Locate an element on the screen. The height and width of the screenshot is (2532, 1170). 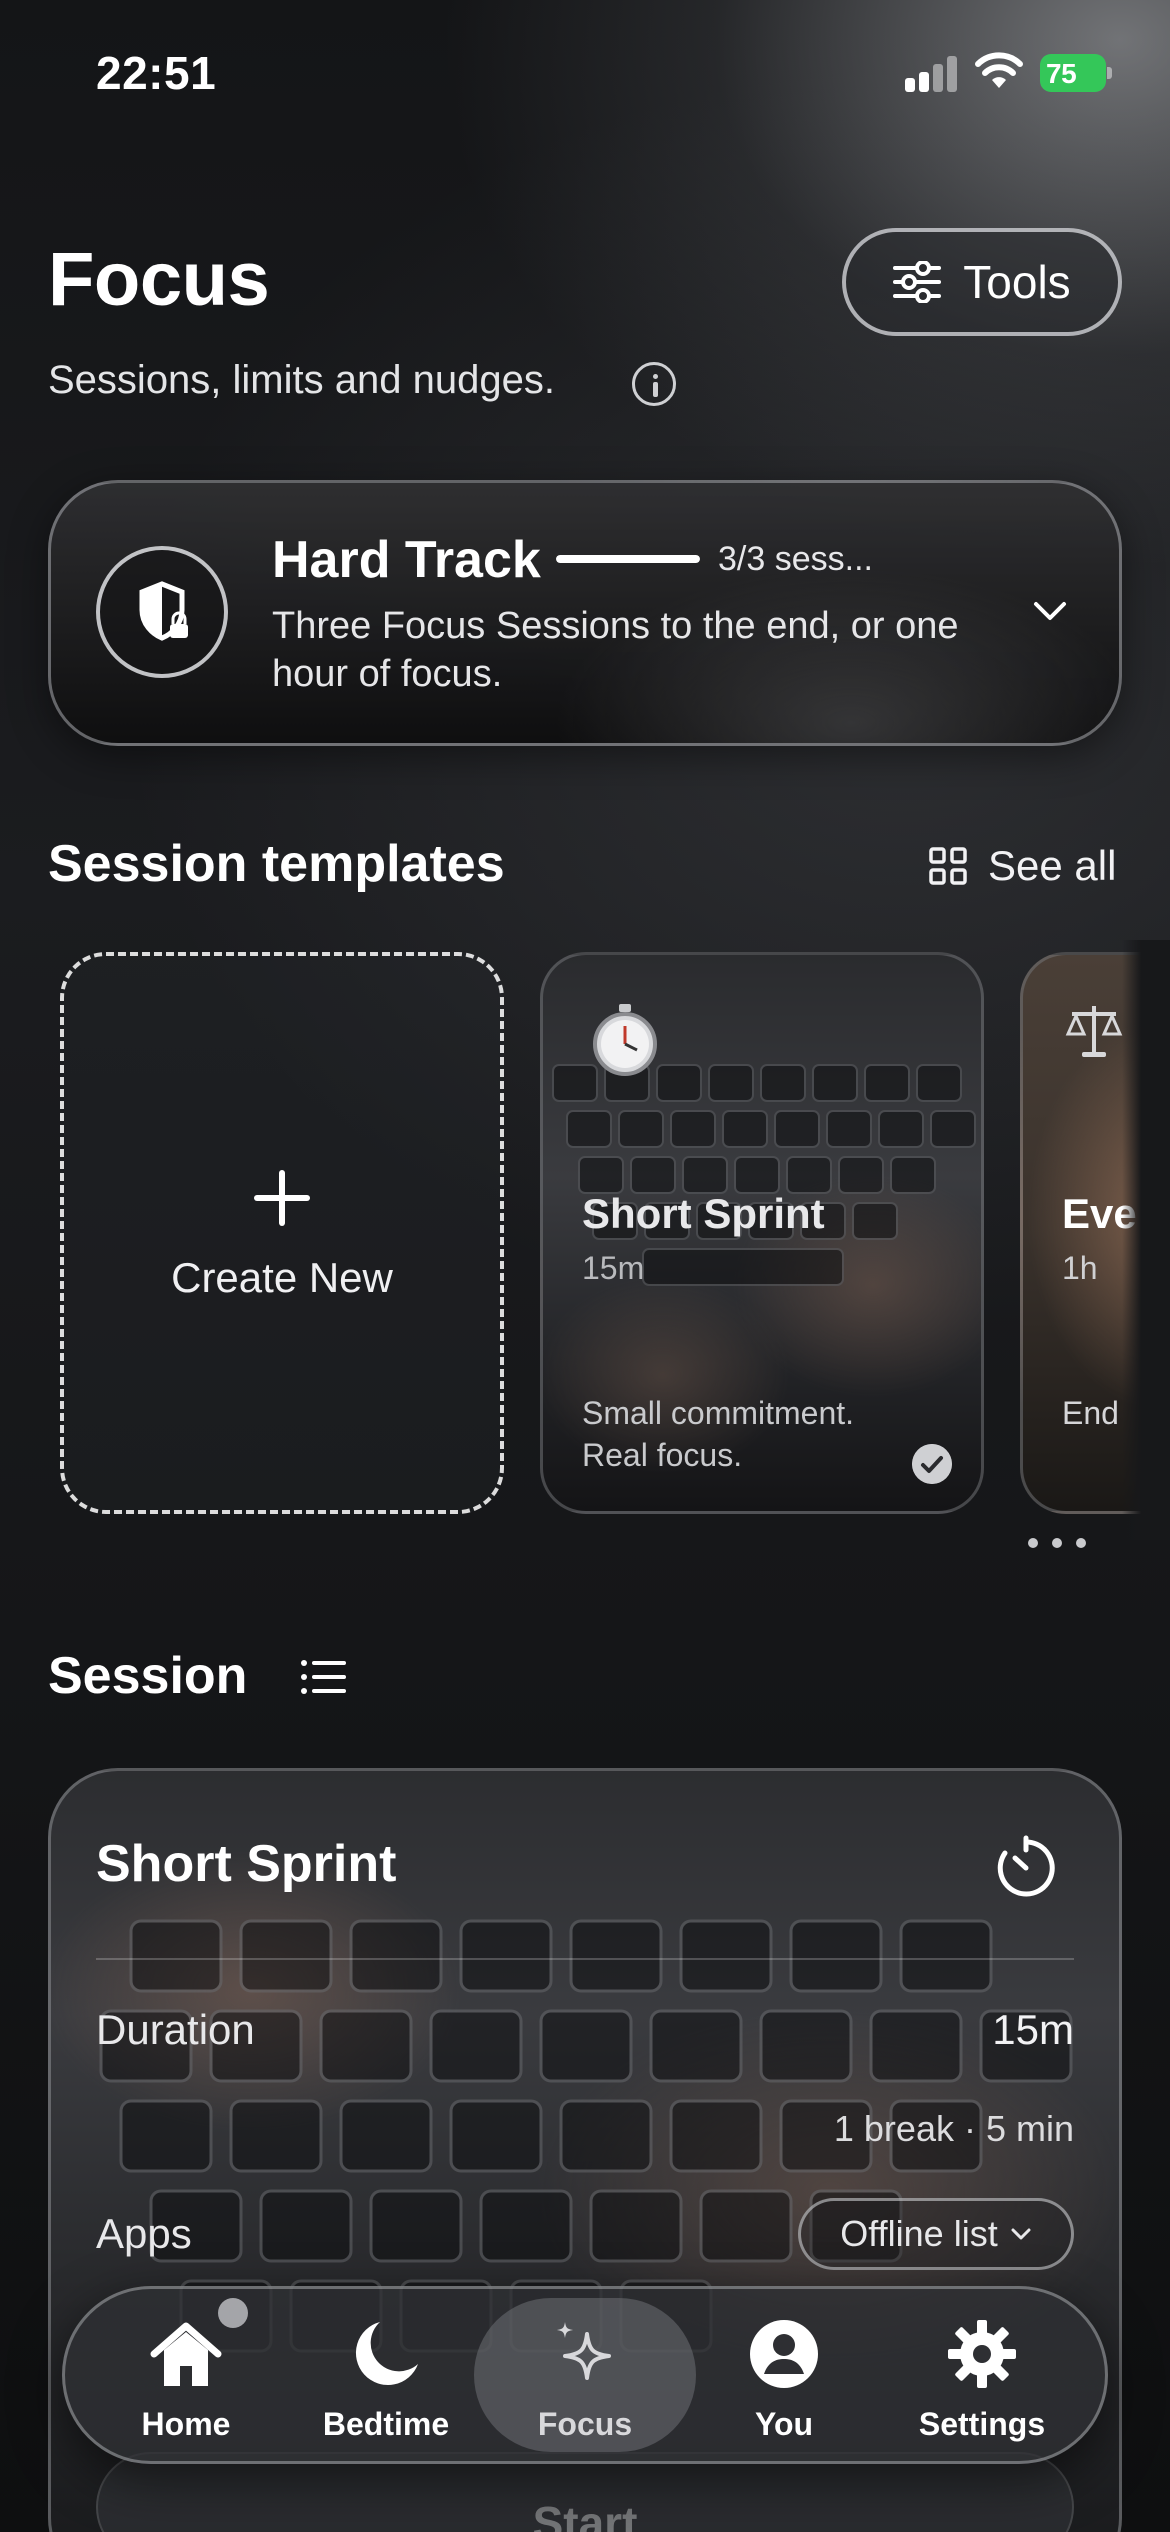
see-all-button: See all is located at coordinates (1022, 866).